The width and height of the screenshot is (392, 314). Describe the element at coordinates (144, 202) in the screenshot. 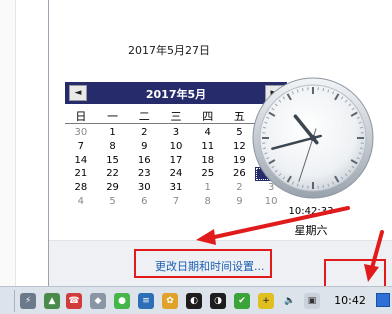

I see `calendar-day: 6` at that location.